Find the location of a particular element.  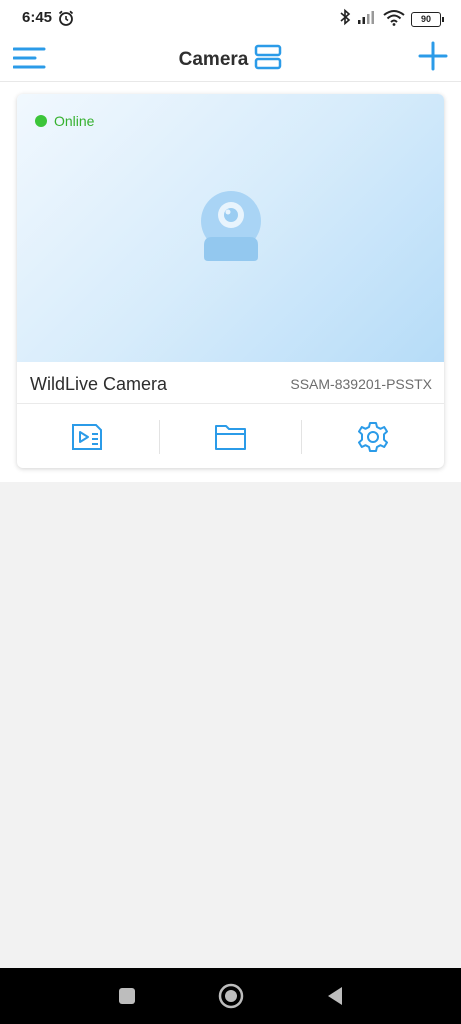

status-bar: 6:45 90 is located at coordinates (230, 18).